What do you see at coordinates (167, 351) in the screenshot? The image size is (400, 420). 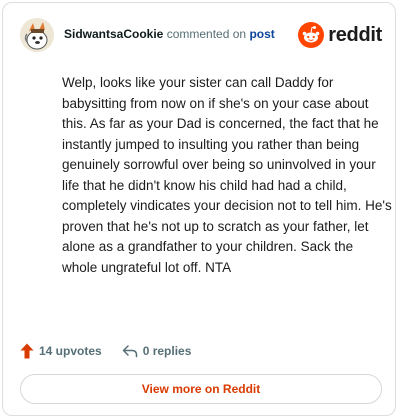 I see `replies-count: 0 replies` at bounding box center [167, 351].